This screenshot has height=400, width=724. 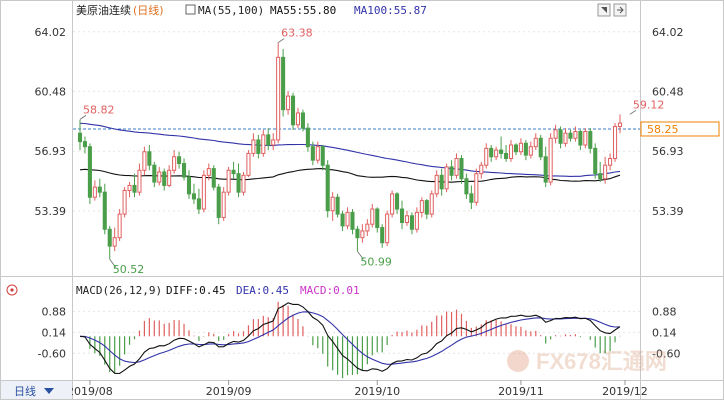 I want to click on period-label: (日线), so click(x=148, y=10).